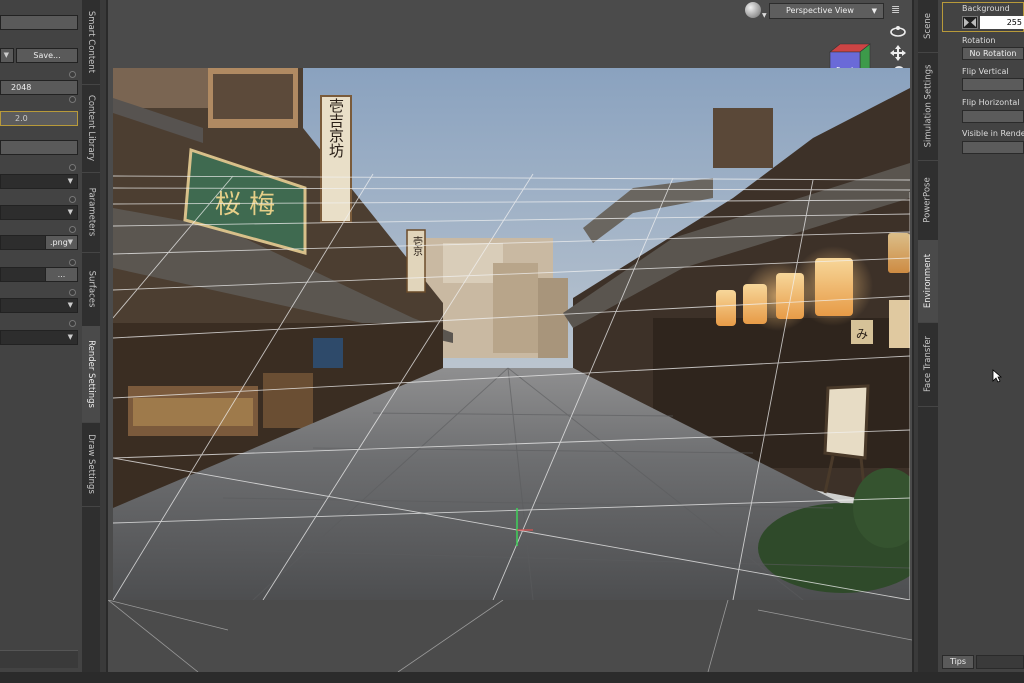 This screenshot has height=683, width=1024. What do you see at coordinates (39, 181) in the screenshot?
I see `render-mode-dropdown: ▼` at bounding box center [39, 181].